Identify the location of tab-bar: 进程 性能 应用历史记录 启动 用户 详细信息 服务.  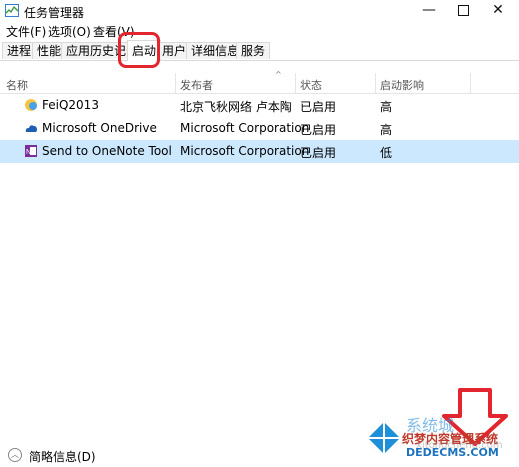
(259, 50).